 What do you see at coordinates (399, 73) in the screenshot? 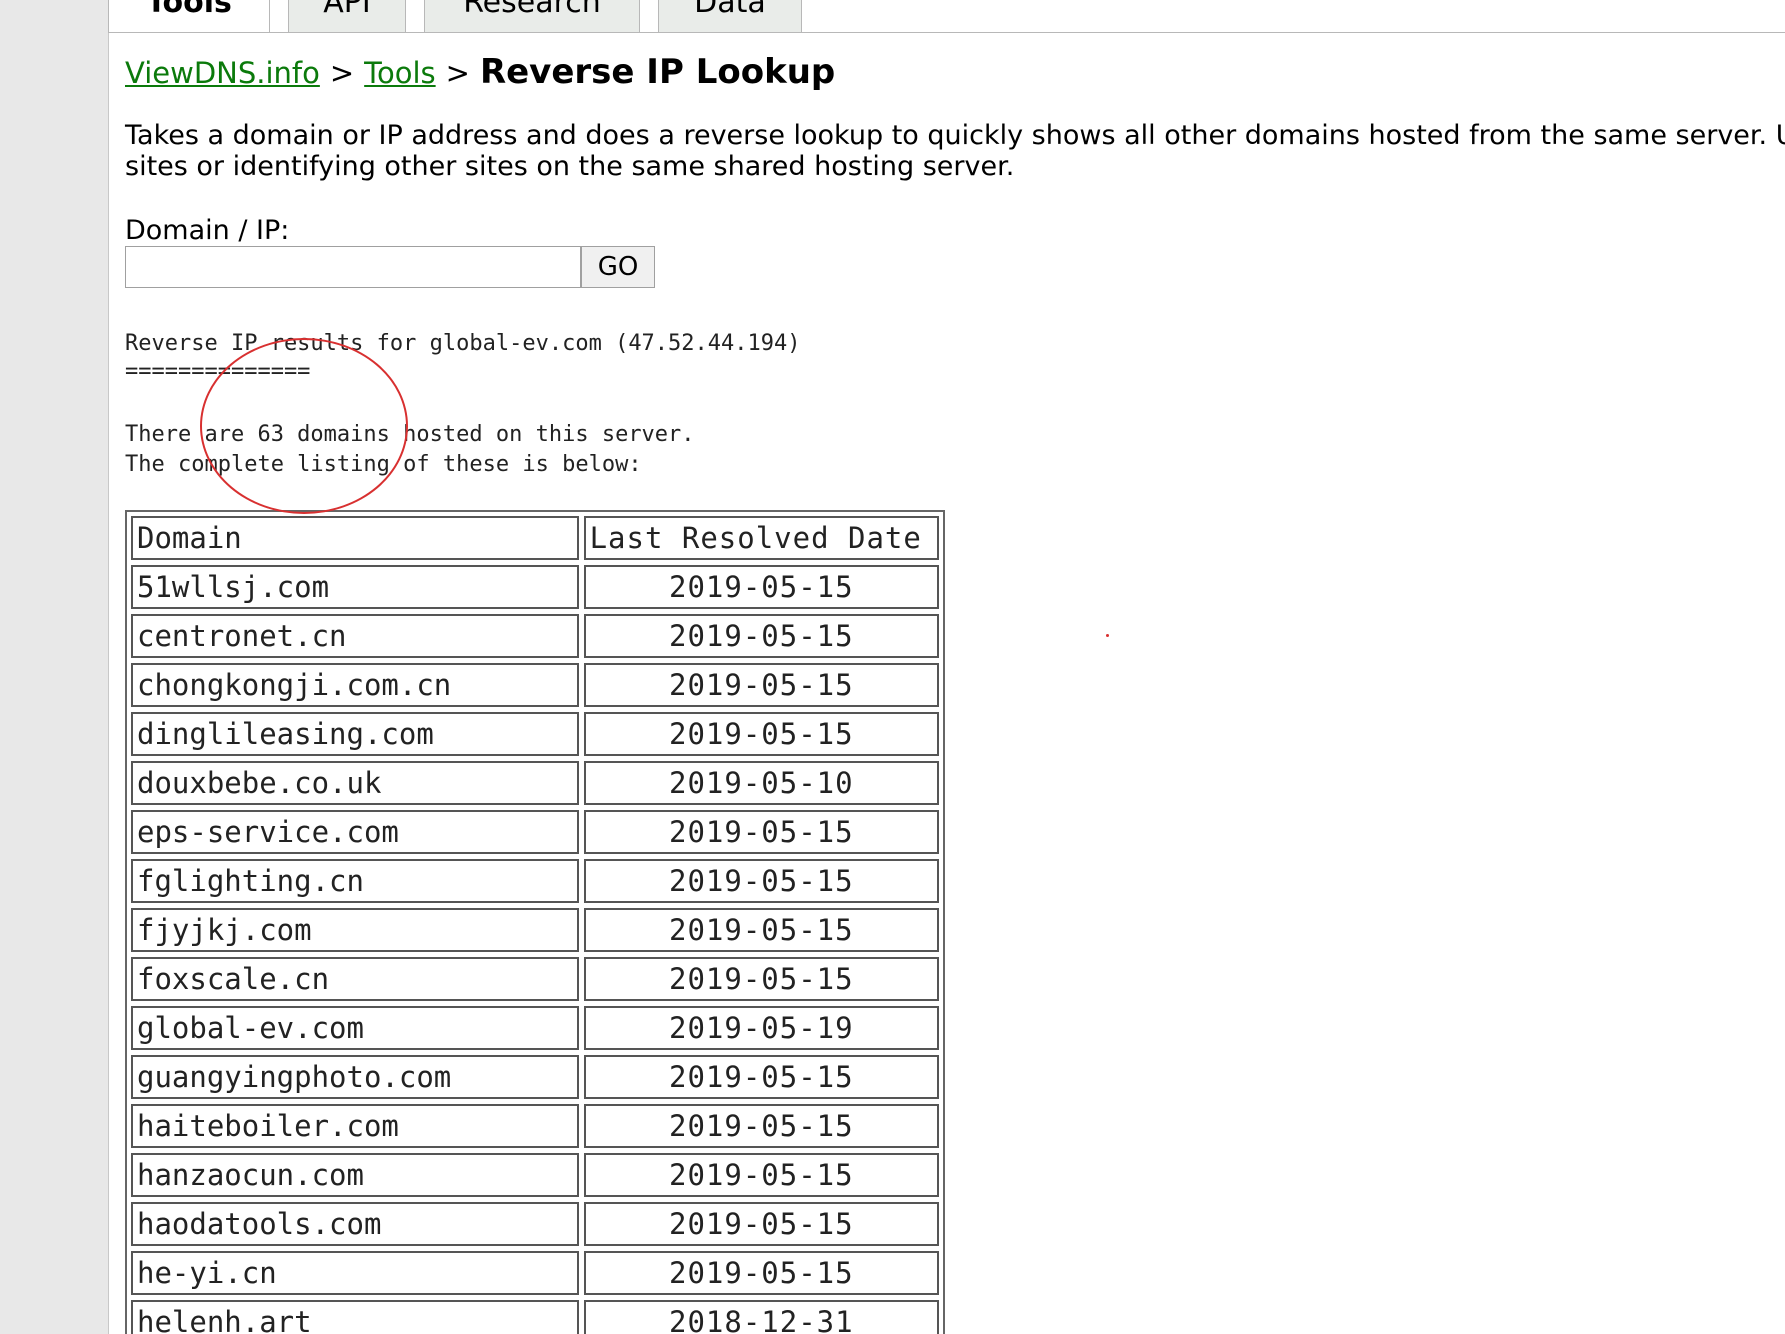
I see `breadcrumb-tools-link: Tools` at bounding box center [399, 73].